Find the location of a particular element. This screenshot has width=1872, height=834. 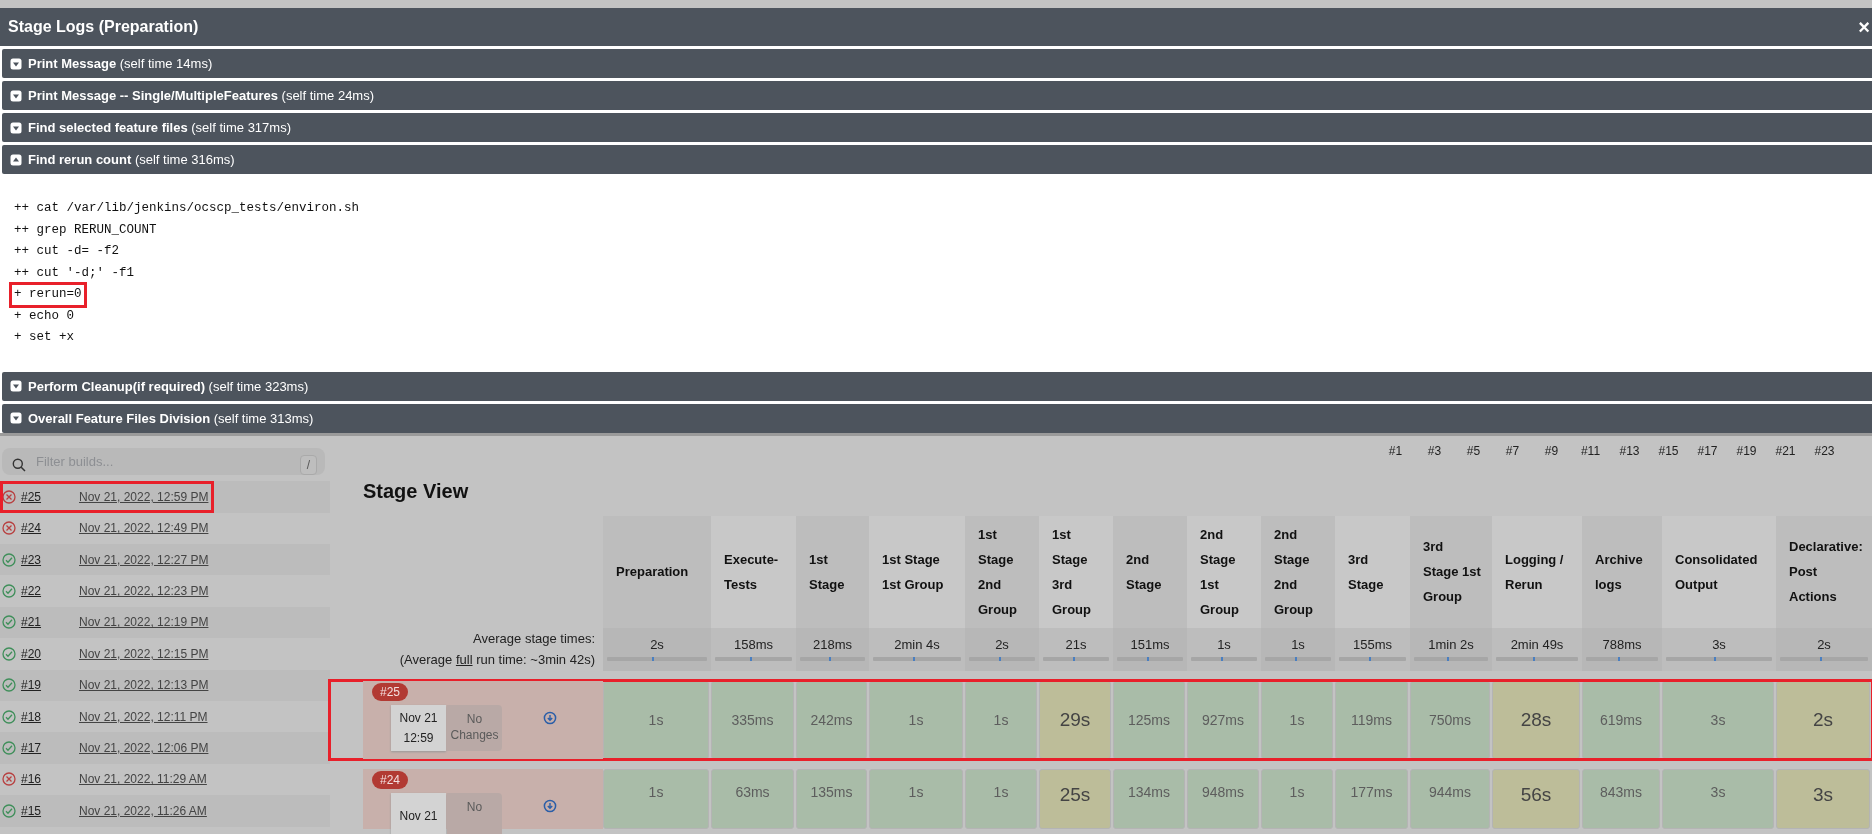

build-number-link: #17 is located at coordinates (50, 748).